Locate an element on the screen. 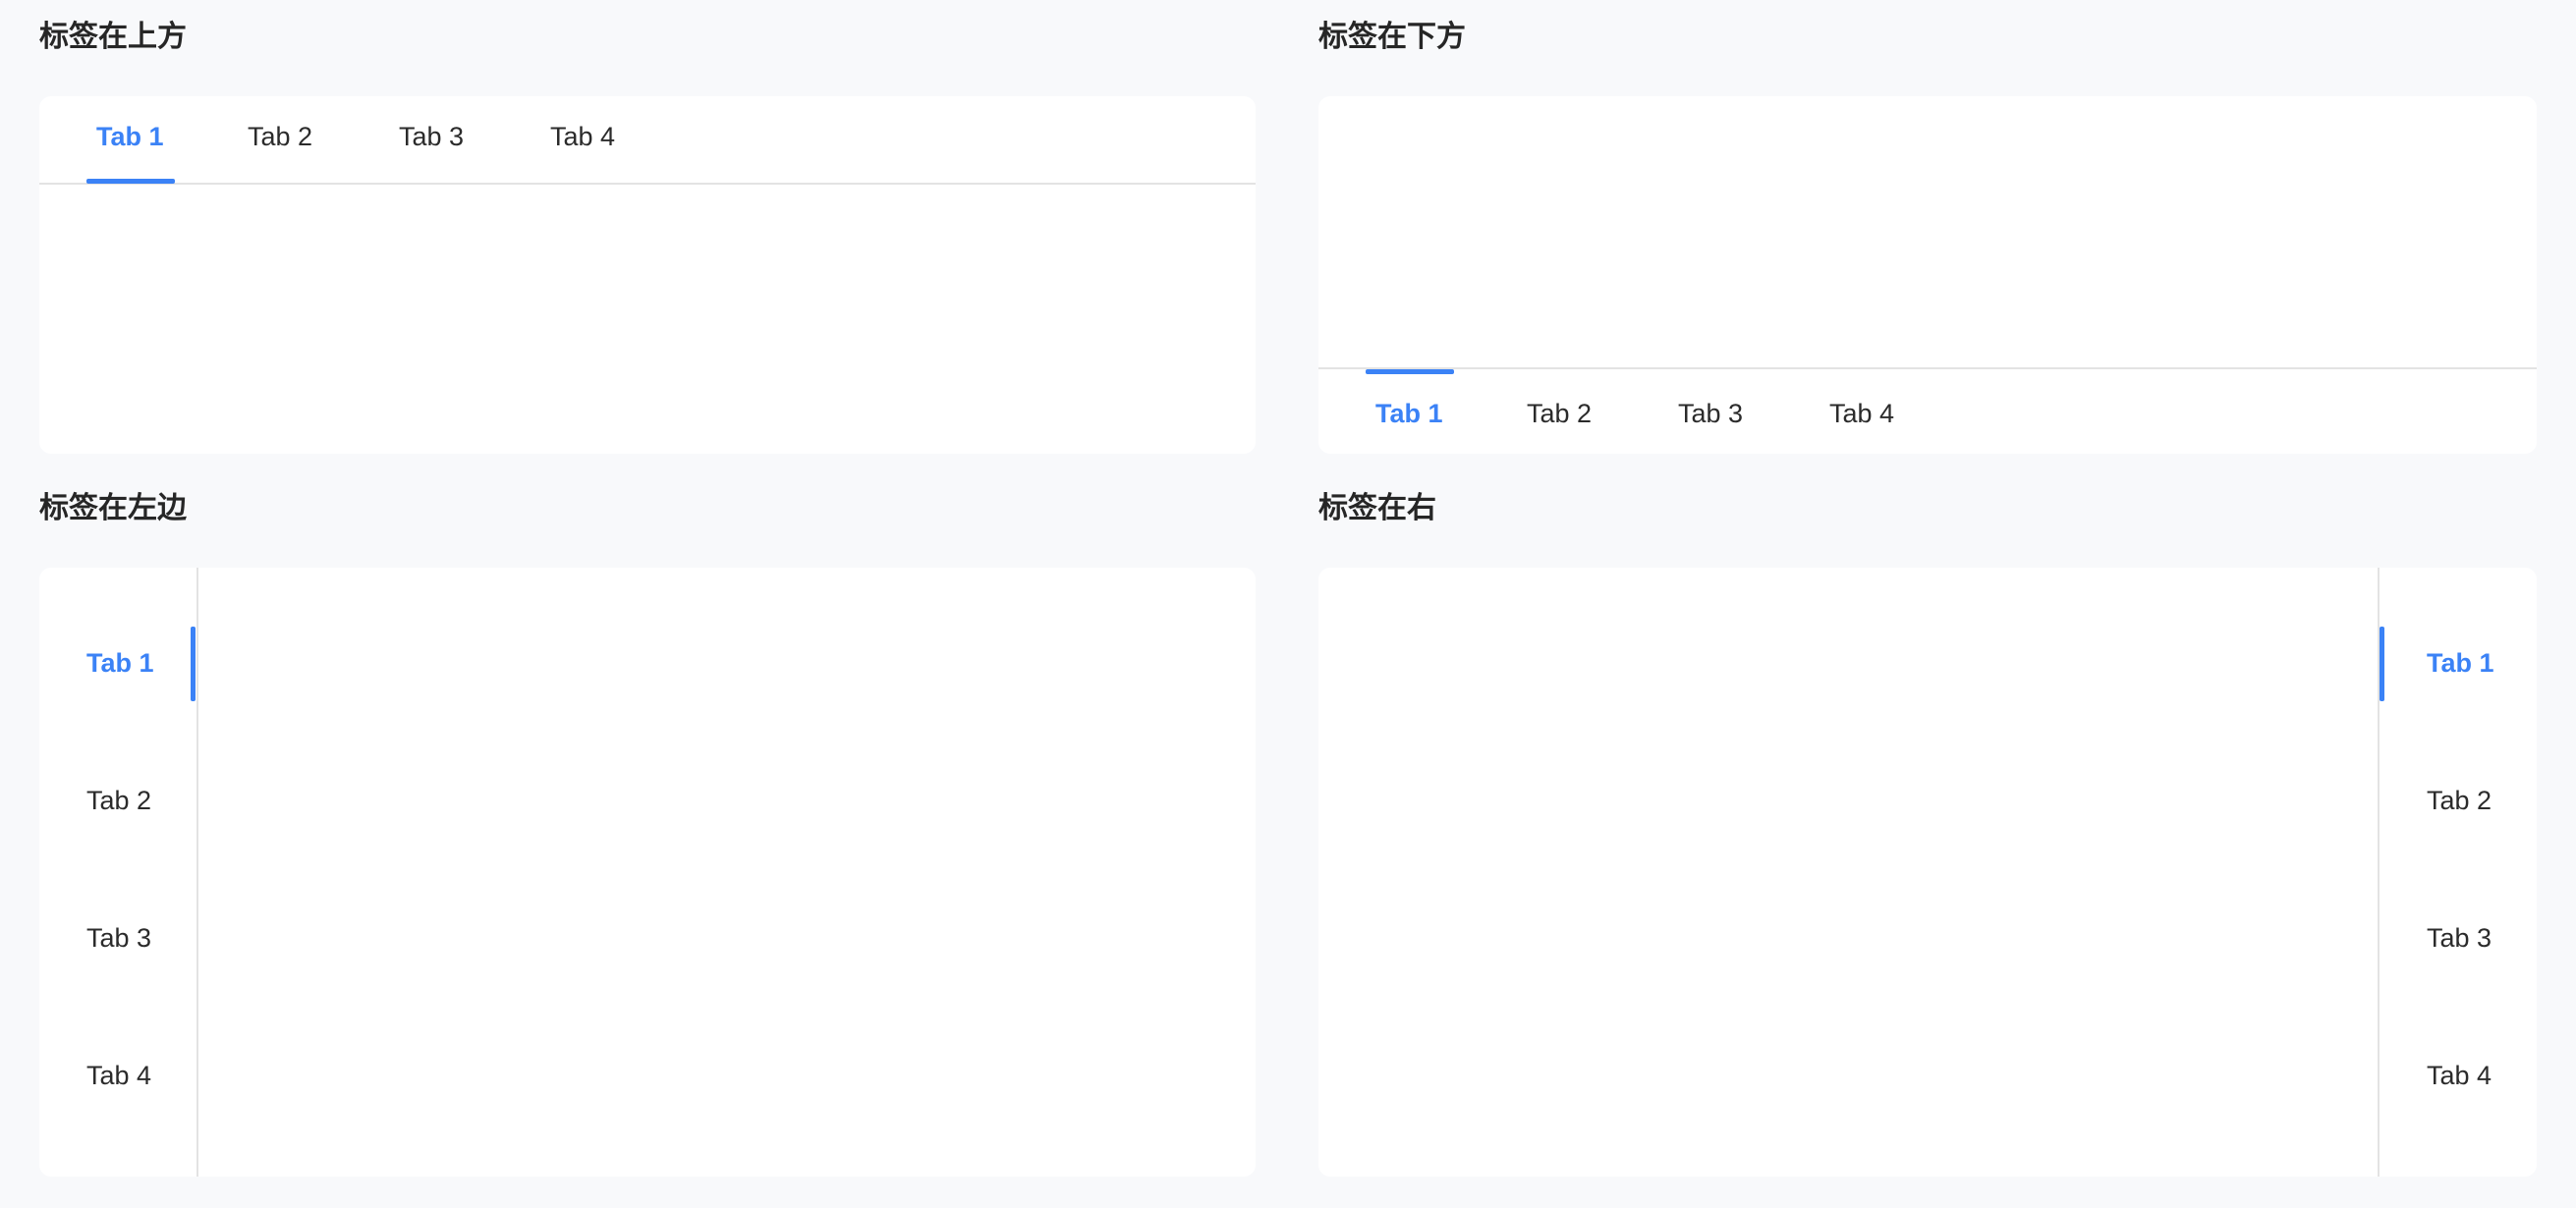 The height and width of the screenshot is (1208, 2576). tabs-card-top: Tab 1 Tab 2 Tab 3 Tab 4 is located at coordinates (647, 275).